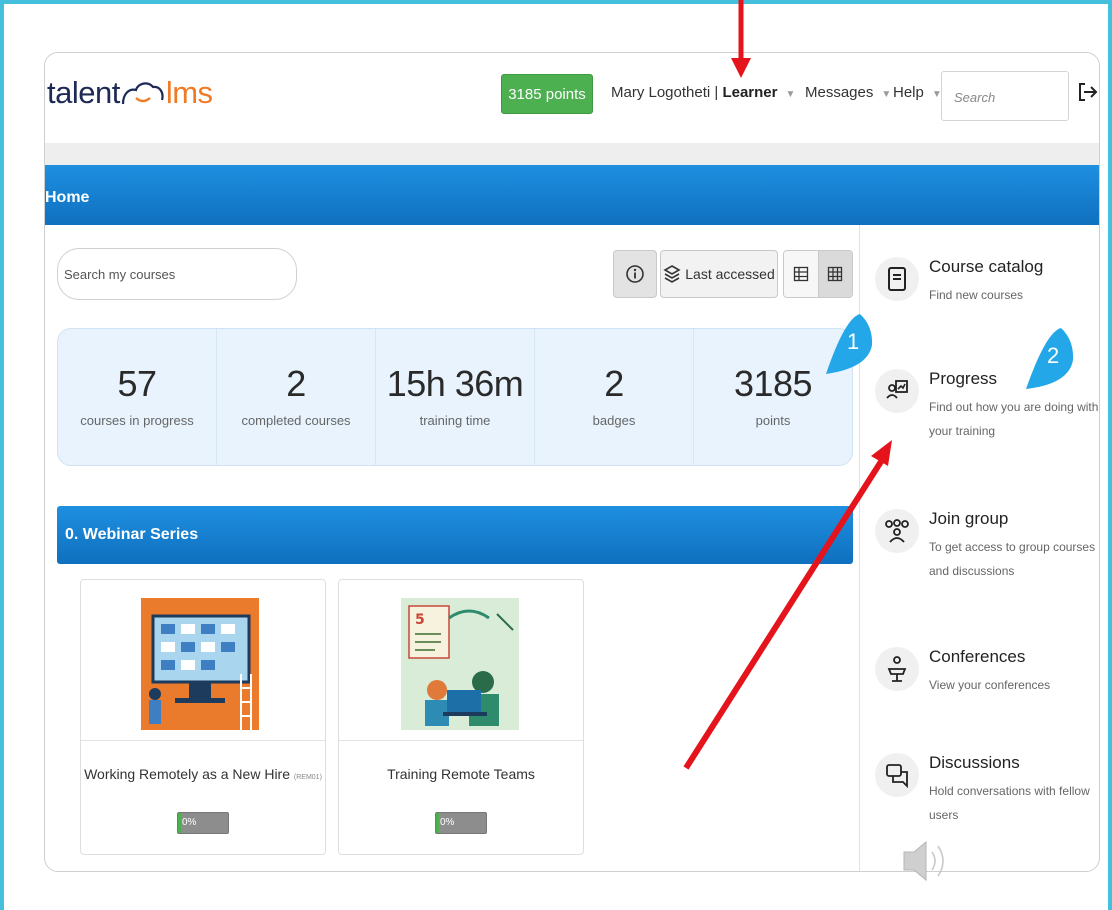 The height and width of the screenshot is (910, 1112). Describe the element at coordinates (1053, 355) in the screenshot. I see `callout-two-label: 2` at that location.